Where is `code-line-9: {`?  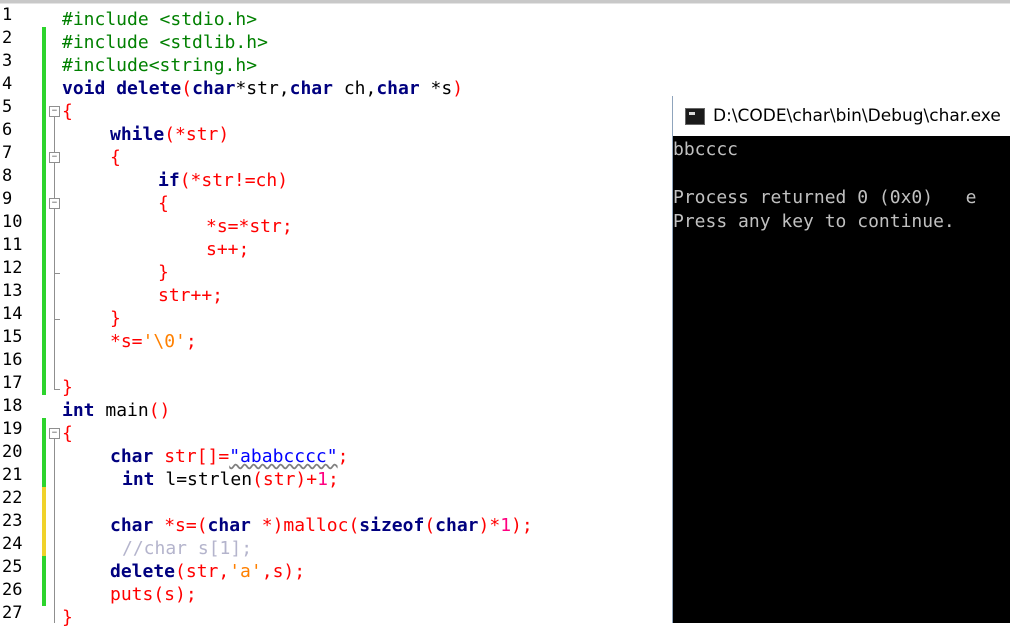
code-line-9: { is located at coordinates (163, 203).